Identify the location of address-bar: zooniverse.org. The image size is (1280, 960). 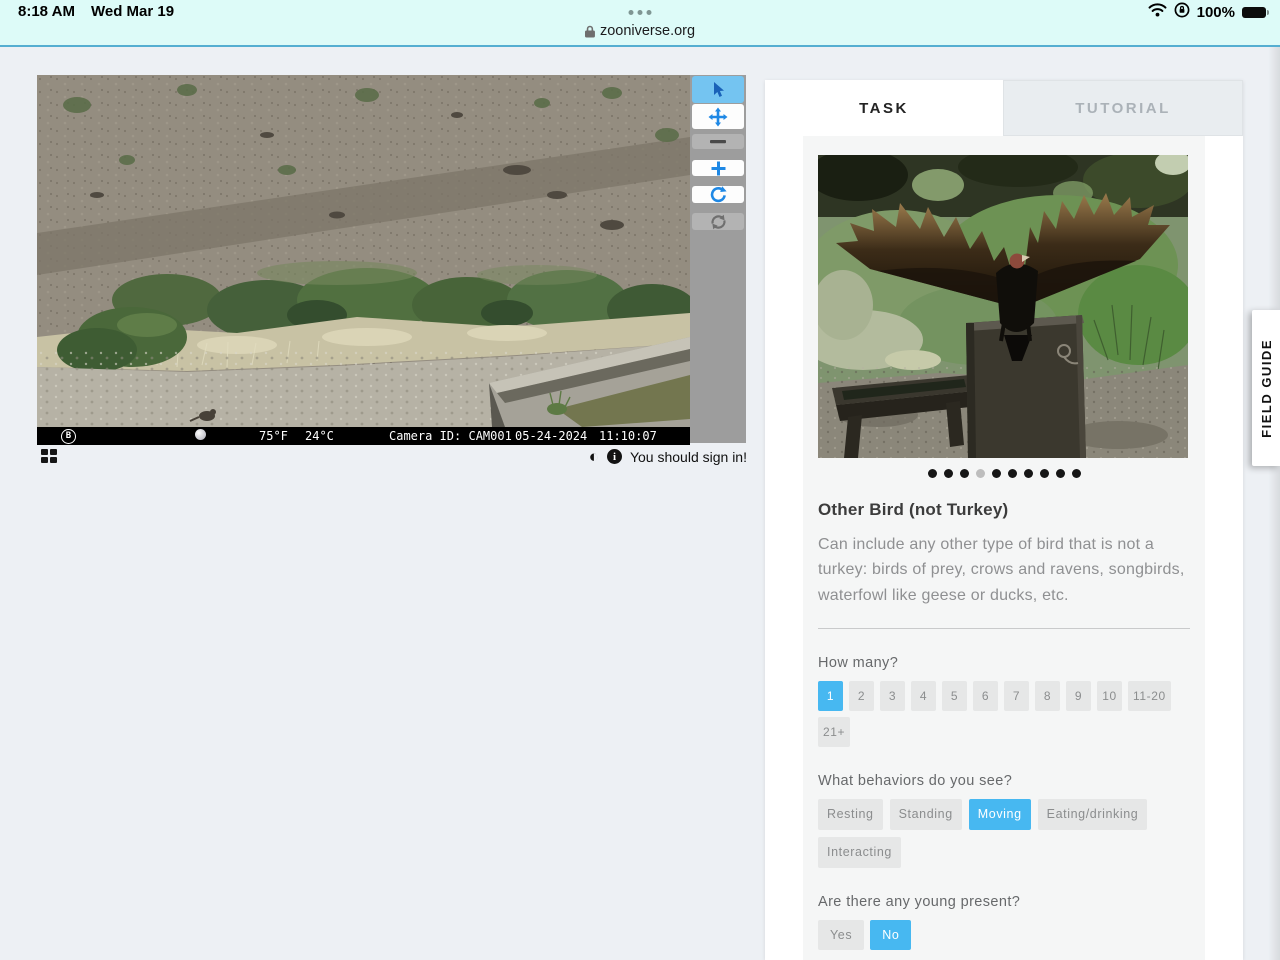
(640, 31).